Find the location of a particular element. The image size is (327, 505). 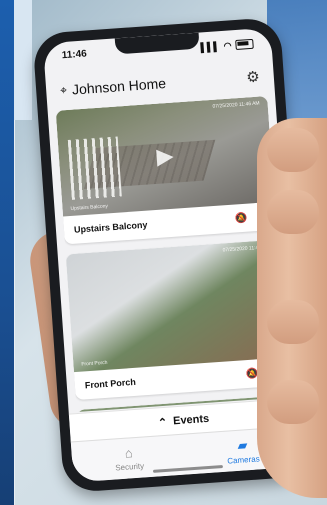

signal-icon: ▌▌▌ is located at coordinates (210, 47).